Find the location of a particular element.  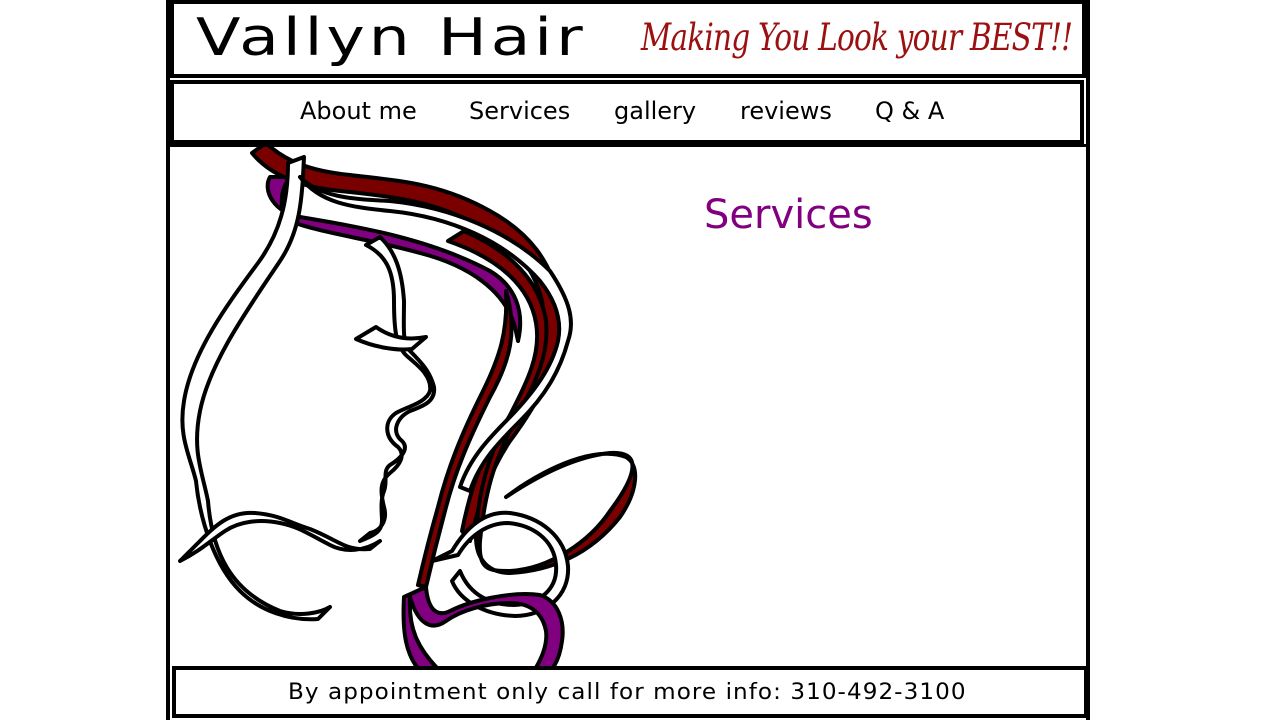

site-tagline: Making You Look your BEST!! is located at coordinates (856, 37).